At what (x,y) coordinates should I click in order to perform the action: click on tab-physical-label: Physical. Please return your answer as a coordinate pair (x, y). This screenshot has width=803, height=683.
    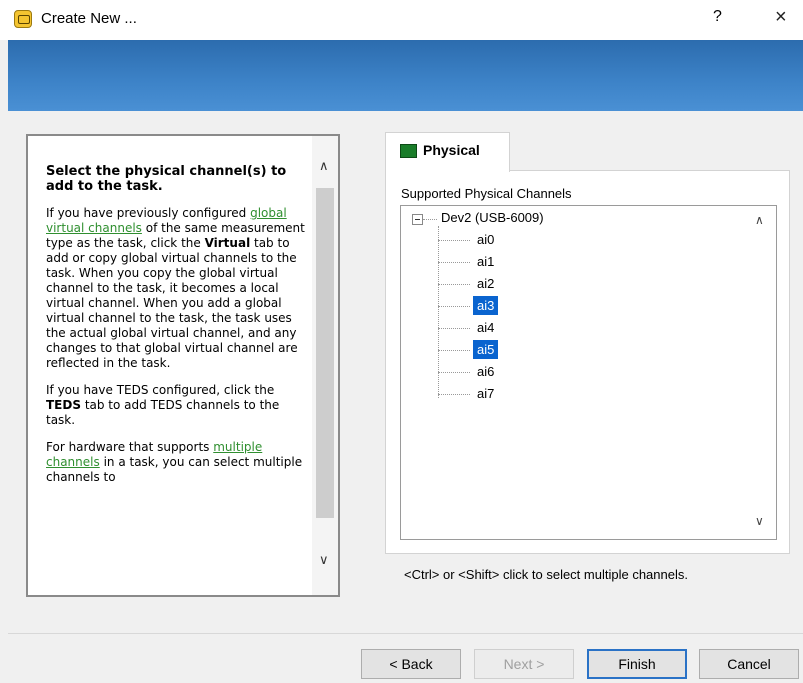
    Looking at the image, I should click on (451, 150).